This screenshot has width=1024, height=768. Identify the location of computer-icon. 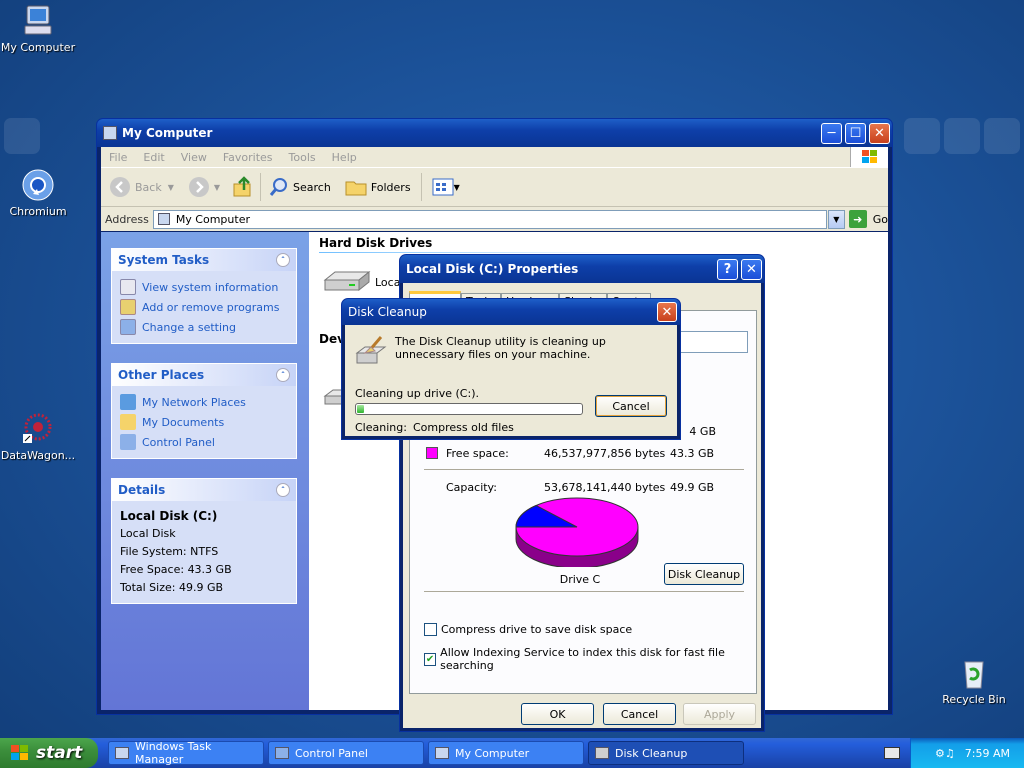
(38, 21).